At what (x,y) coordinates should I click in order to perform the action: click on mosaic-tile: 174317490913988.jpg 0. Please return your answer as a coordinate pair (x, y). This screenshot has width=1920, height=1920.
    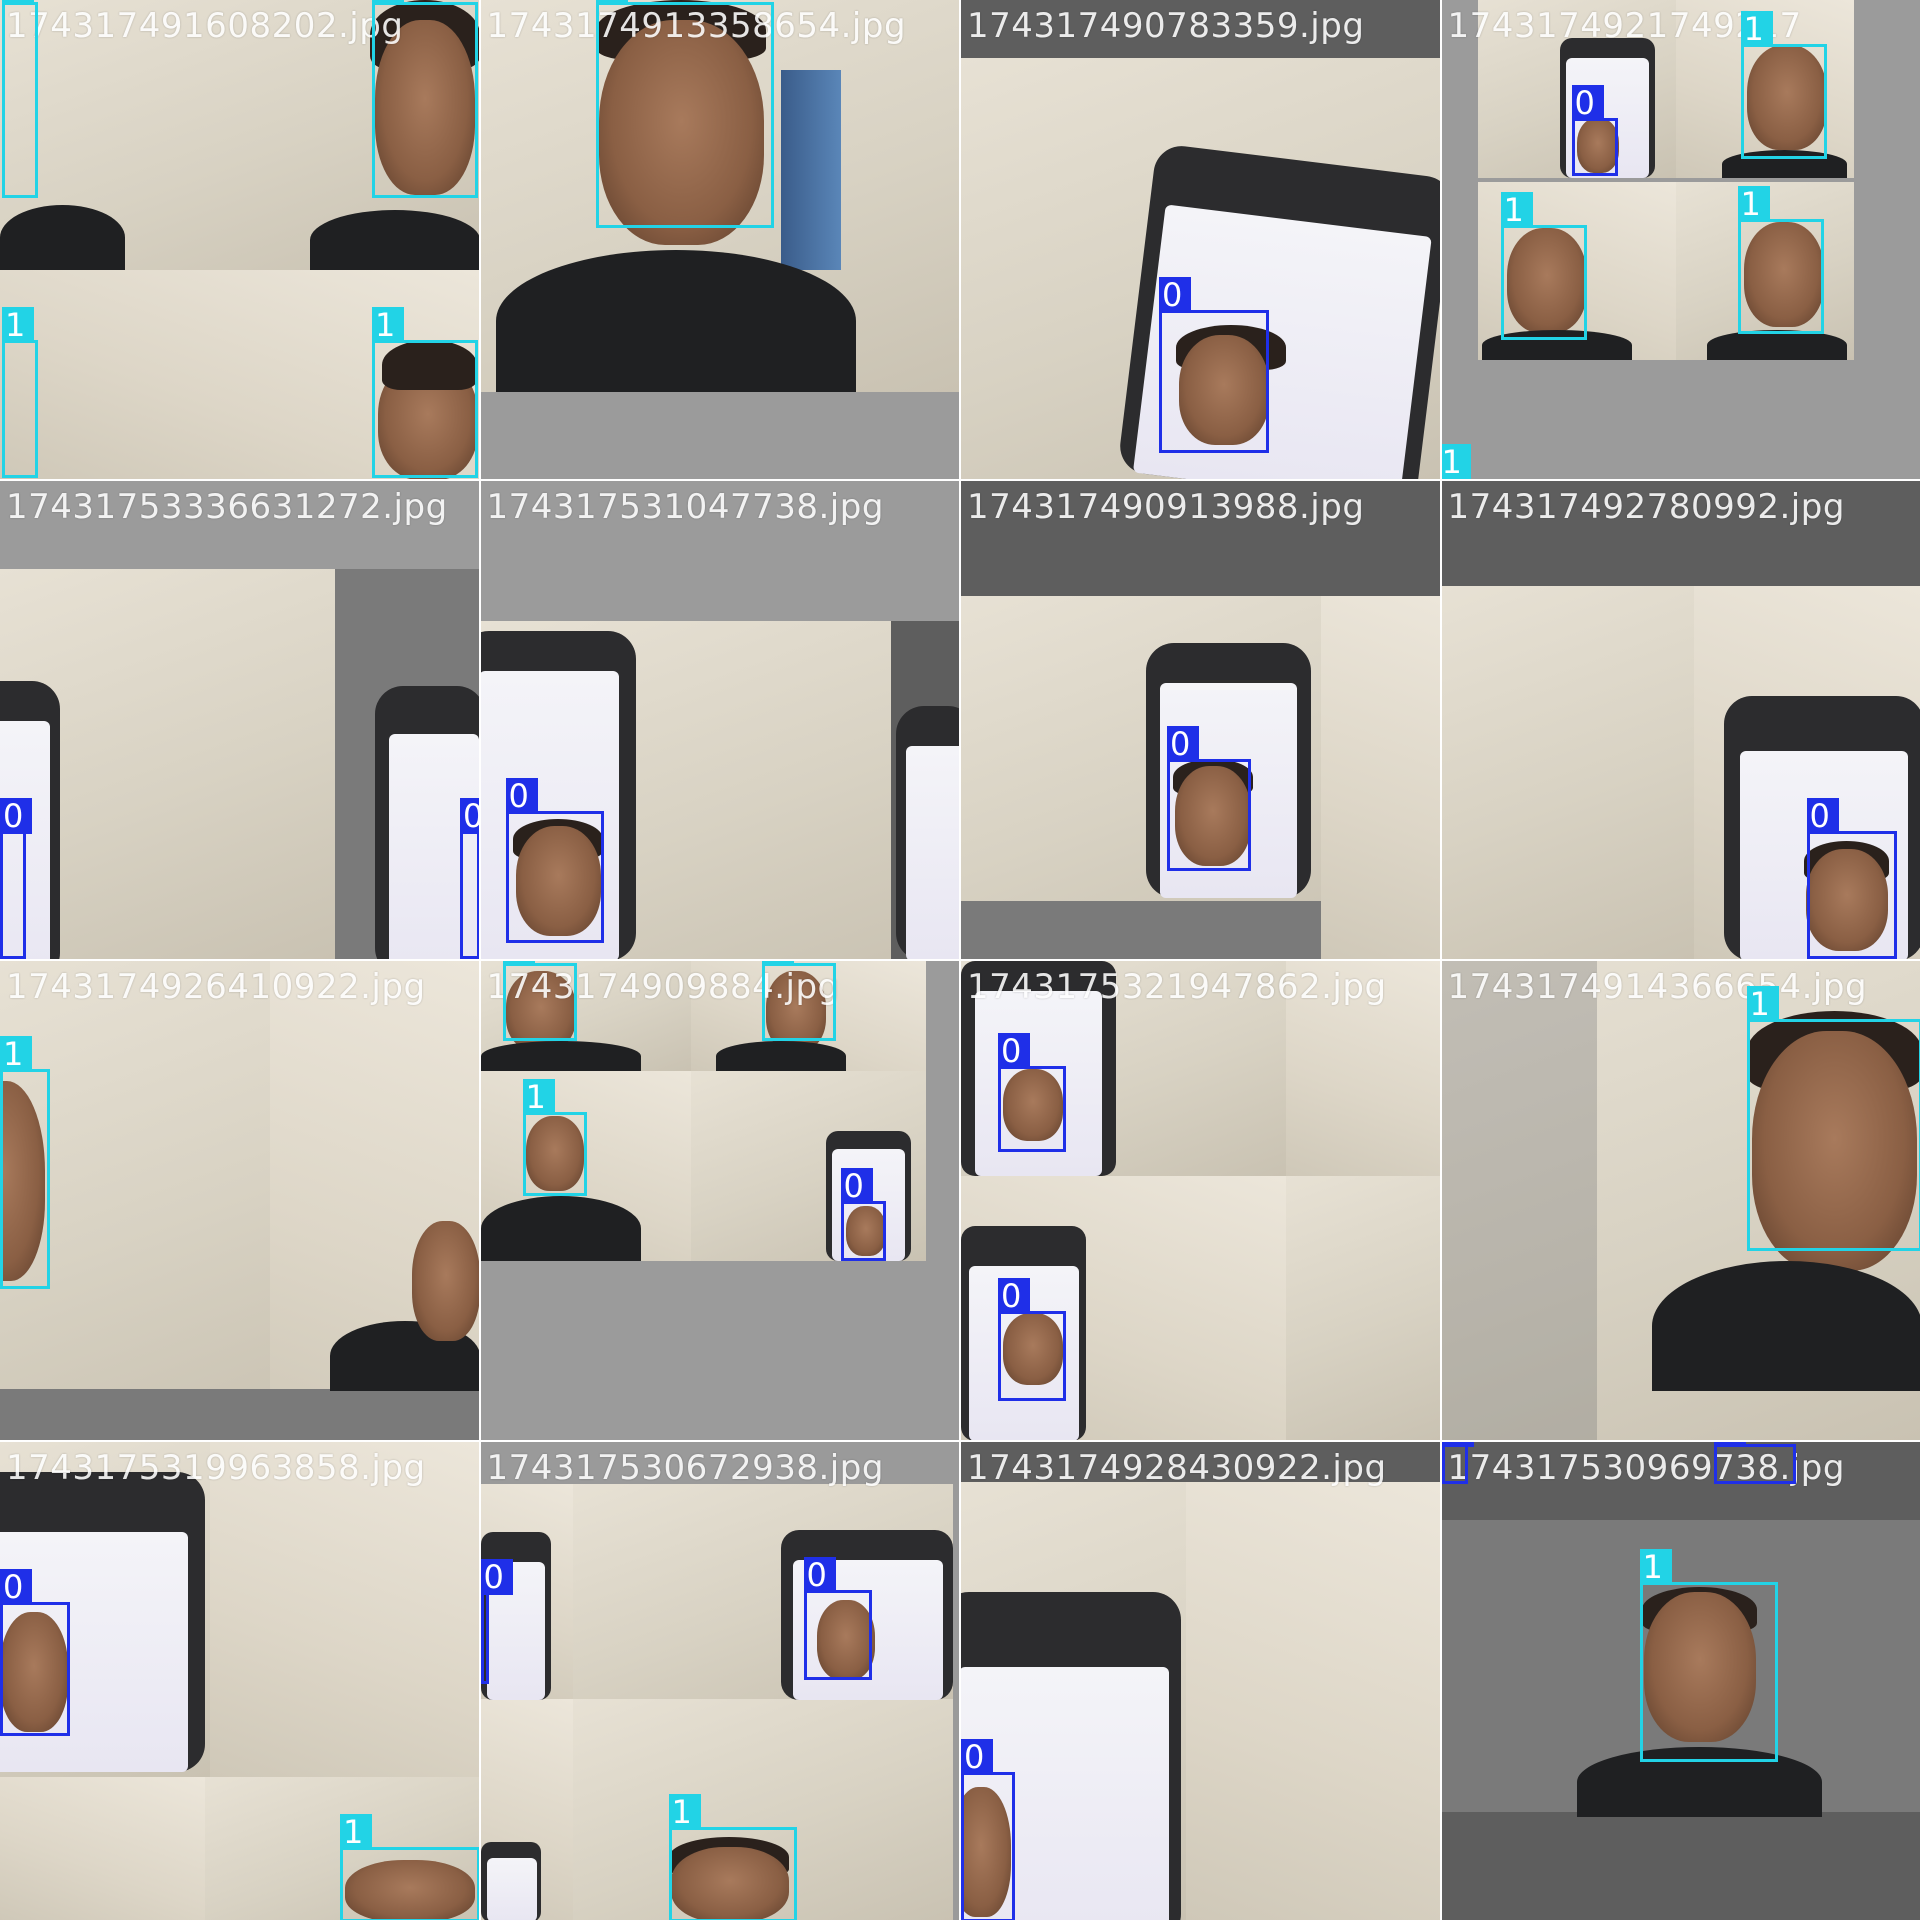
    Looking at the image, I should click on (1200, 719).